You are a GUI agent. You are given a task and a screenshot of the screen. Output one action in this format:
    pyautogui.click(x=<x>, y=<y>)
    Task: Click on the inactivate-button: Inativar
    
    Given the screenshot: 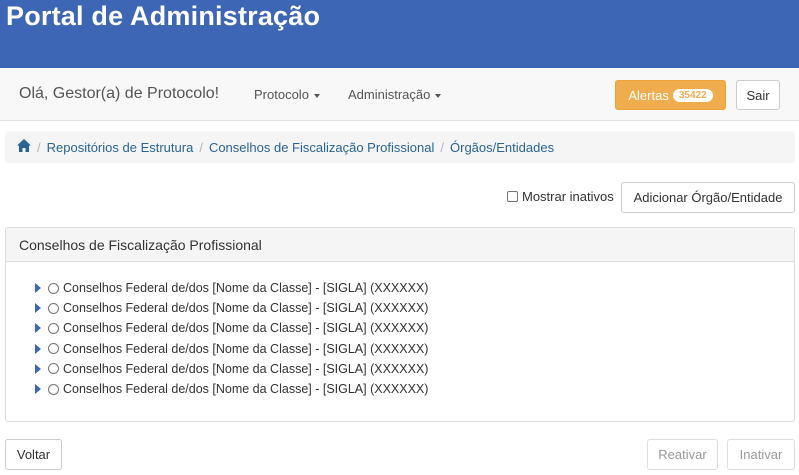 What is the action you would take?
    pyautogui.click(x=761, y=454)
    